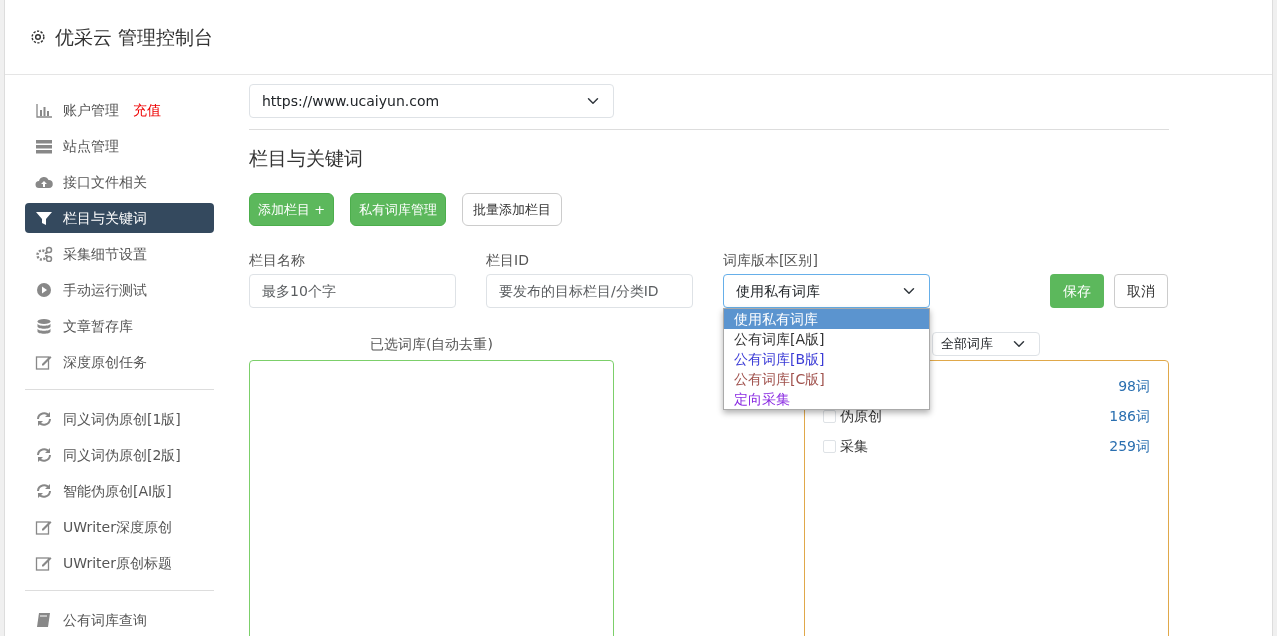 Image resolution: width=1277 pixels, height=636 pixels. What do you see at coordinates (512, 209) in the screenshot?
I see `button: 批量添加栏目` at bounding box center [512, 209].